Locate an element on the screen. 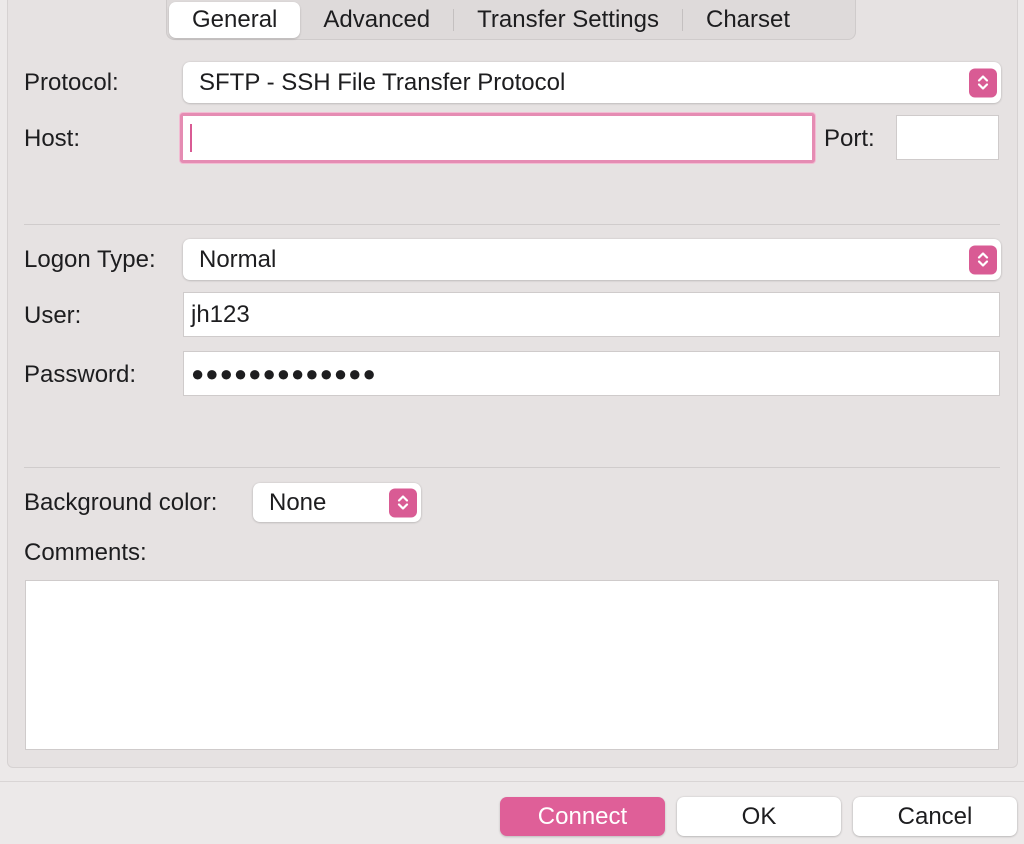 The image size is (1024, 844). password-label: Password: is located at coordinates (80, 374).